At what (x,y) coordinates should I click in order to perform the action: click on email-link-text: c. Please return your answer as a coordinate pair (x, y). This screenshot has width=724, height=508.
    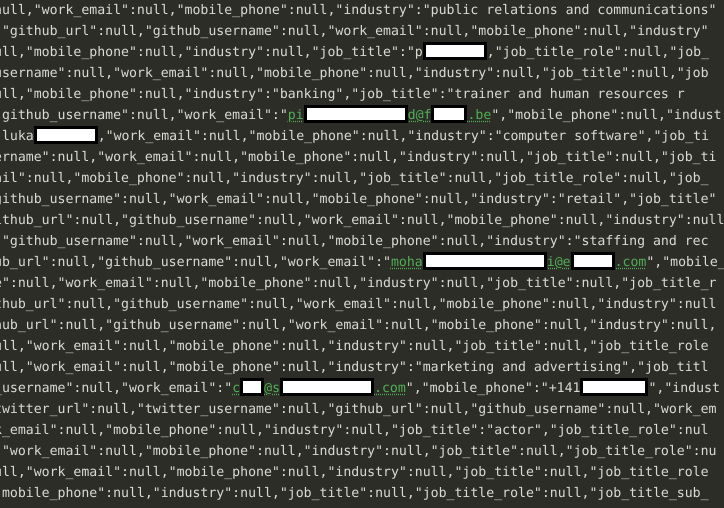
    Looking at the image, I should click on (236, 388).